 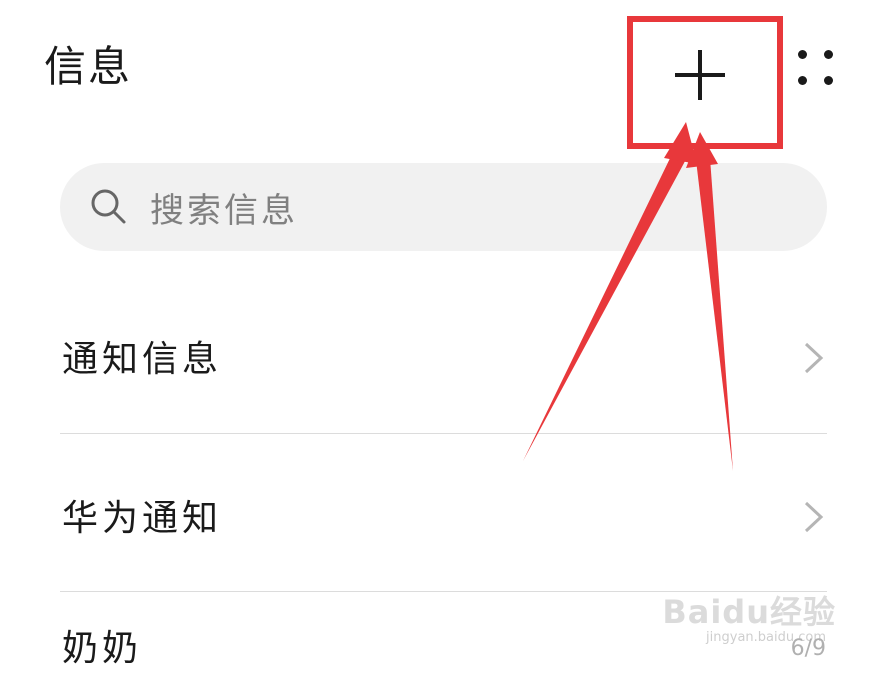 What do you see at coordinates (808, 648) in the screenshot?
I see `page-indicator: 6/9` at bounding box center [808, 648].